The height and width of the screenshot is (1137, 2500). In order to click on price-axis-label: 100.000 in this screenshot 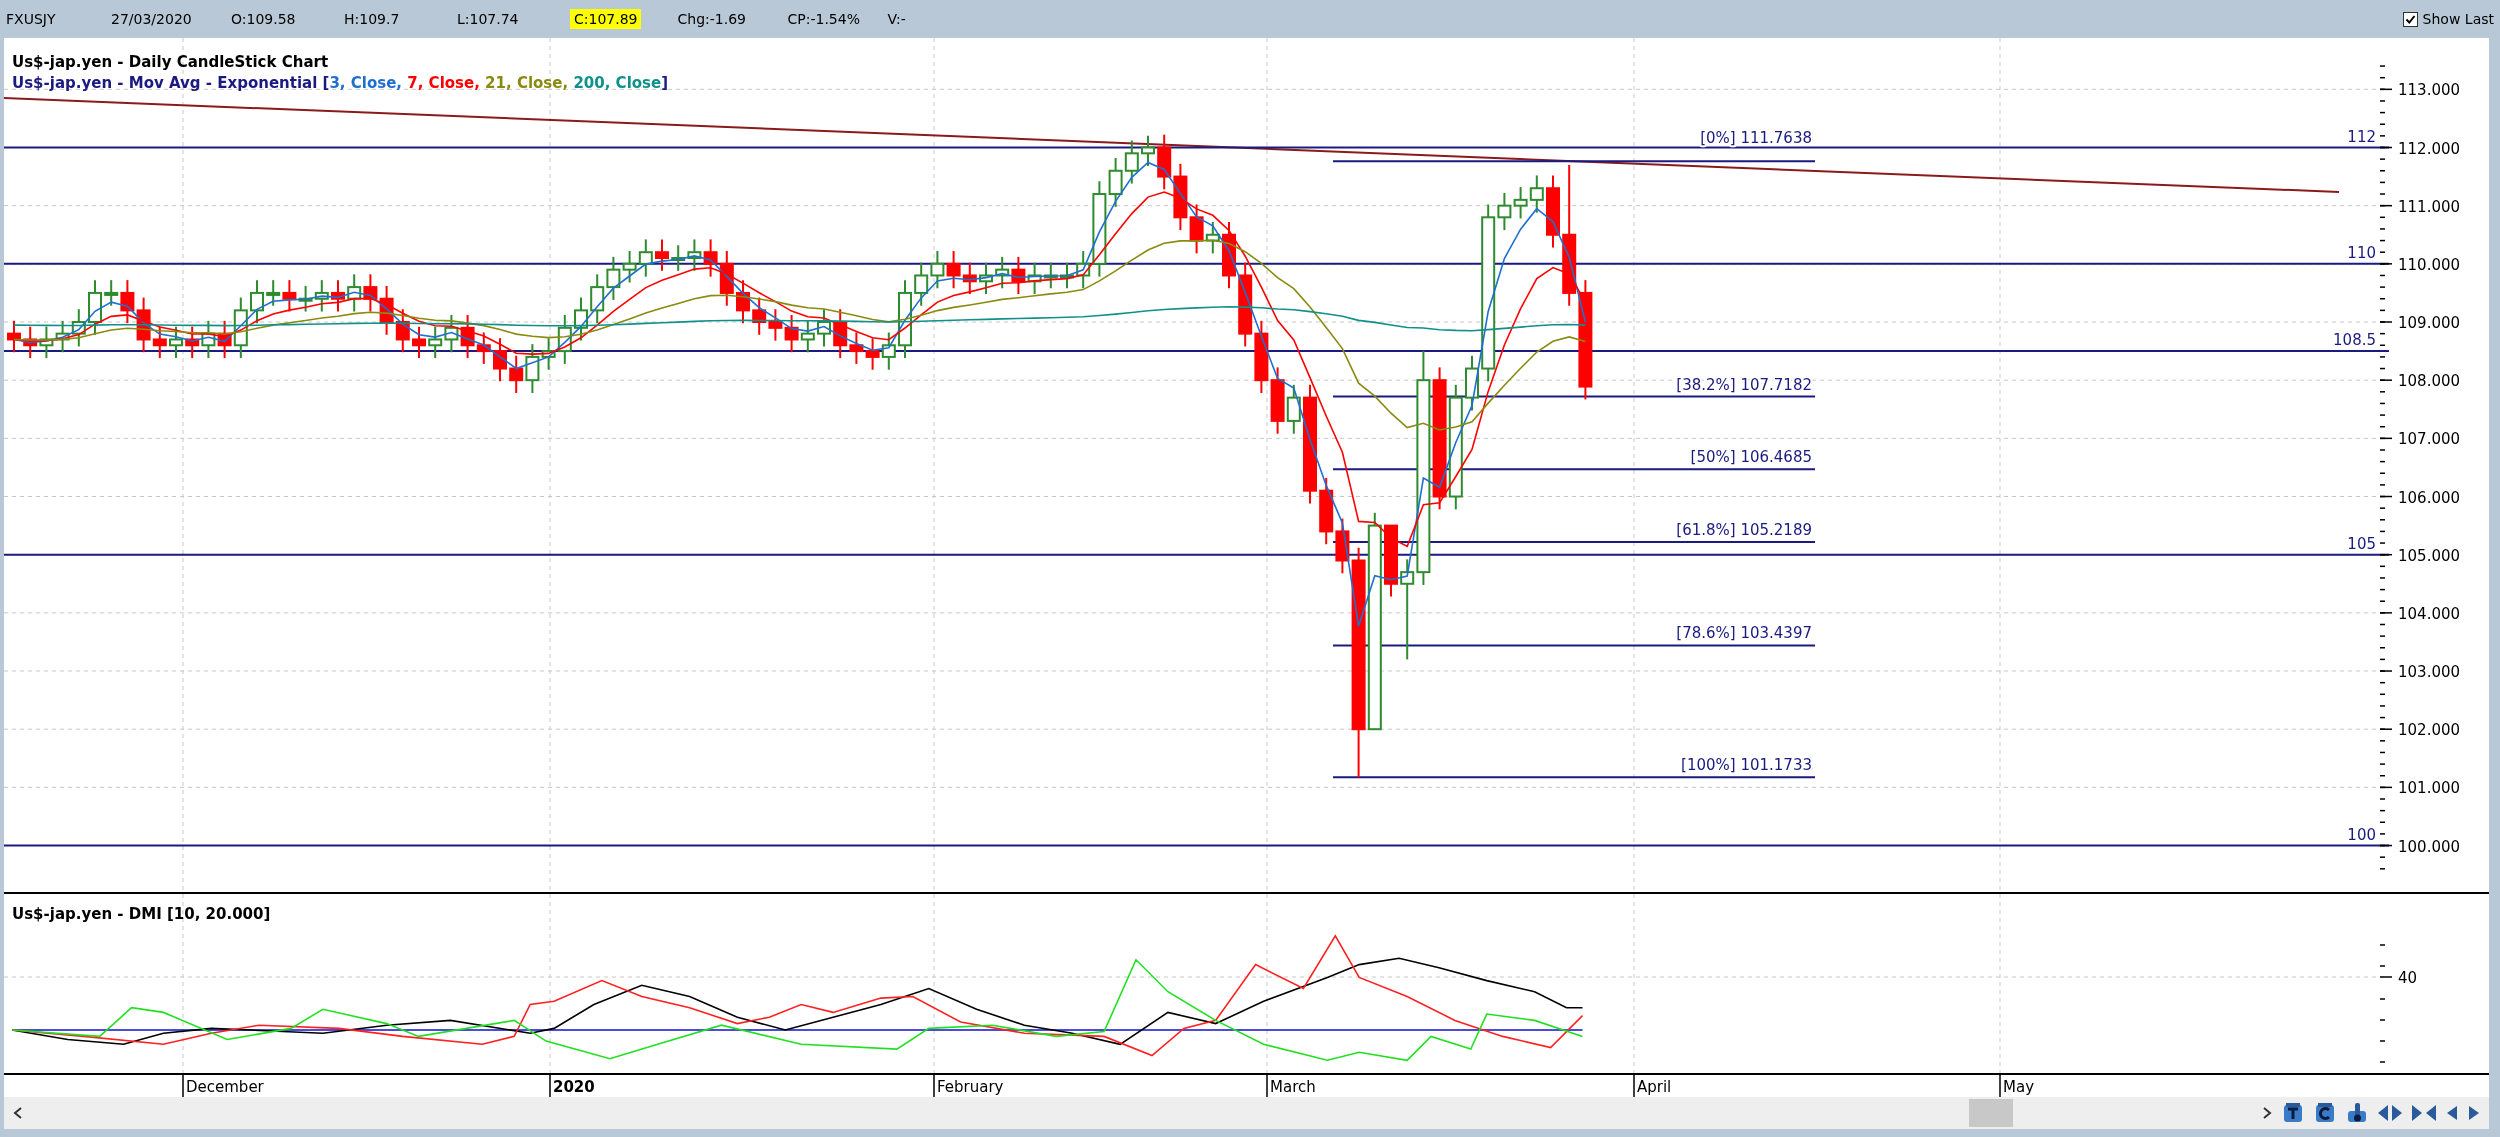, I will do `click(2429, 846)`.